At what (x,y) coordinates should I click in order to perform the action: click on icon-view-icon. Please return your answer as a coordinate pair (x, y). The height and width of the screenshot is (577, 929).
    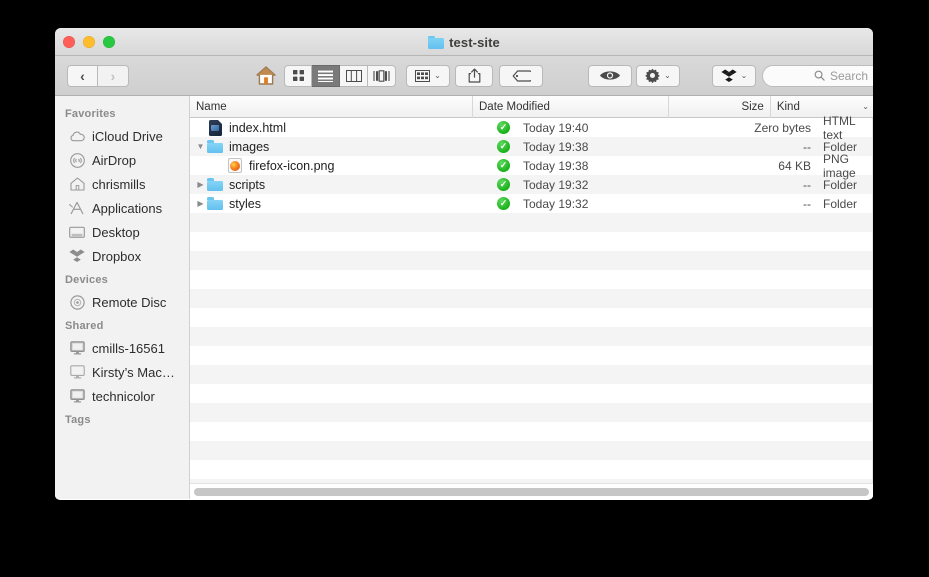
    Looking at the image, I should click on (298, 75).